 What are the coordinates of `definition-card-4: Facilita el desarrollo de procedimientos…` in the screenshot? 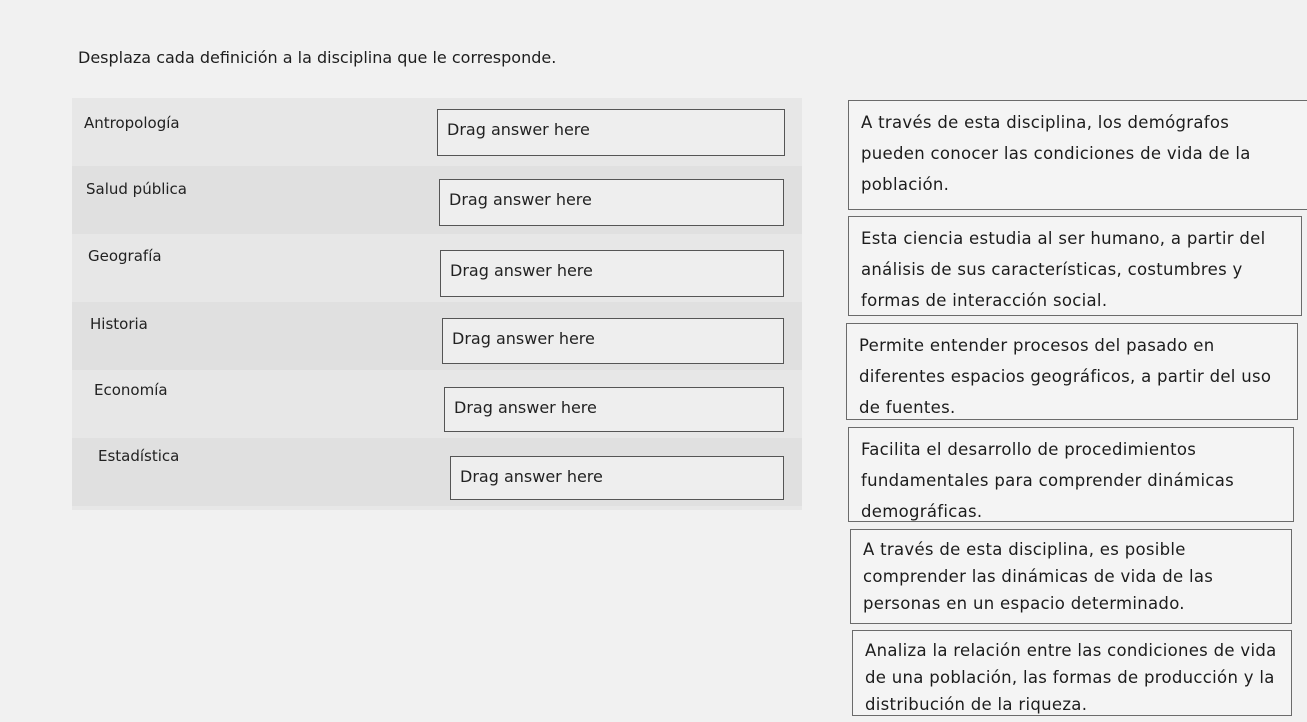 It's located at (1071, 474).